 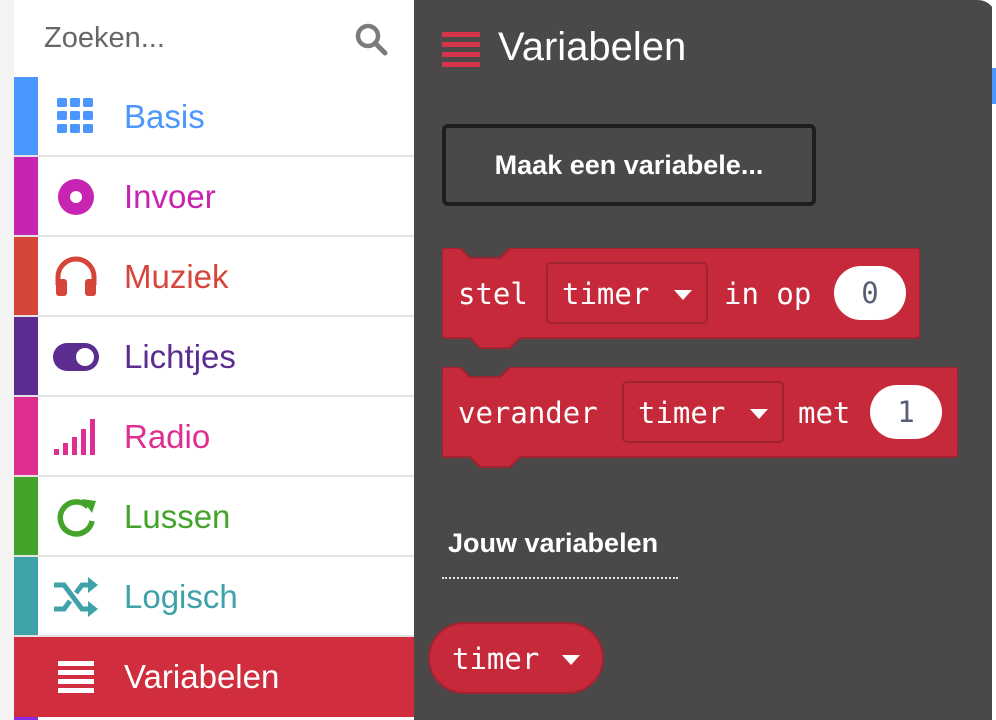 I want to click on variable-reporter-block: timer, so click(x=516, y=658).